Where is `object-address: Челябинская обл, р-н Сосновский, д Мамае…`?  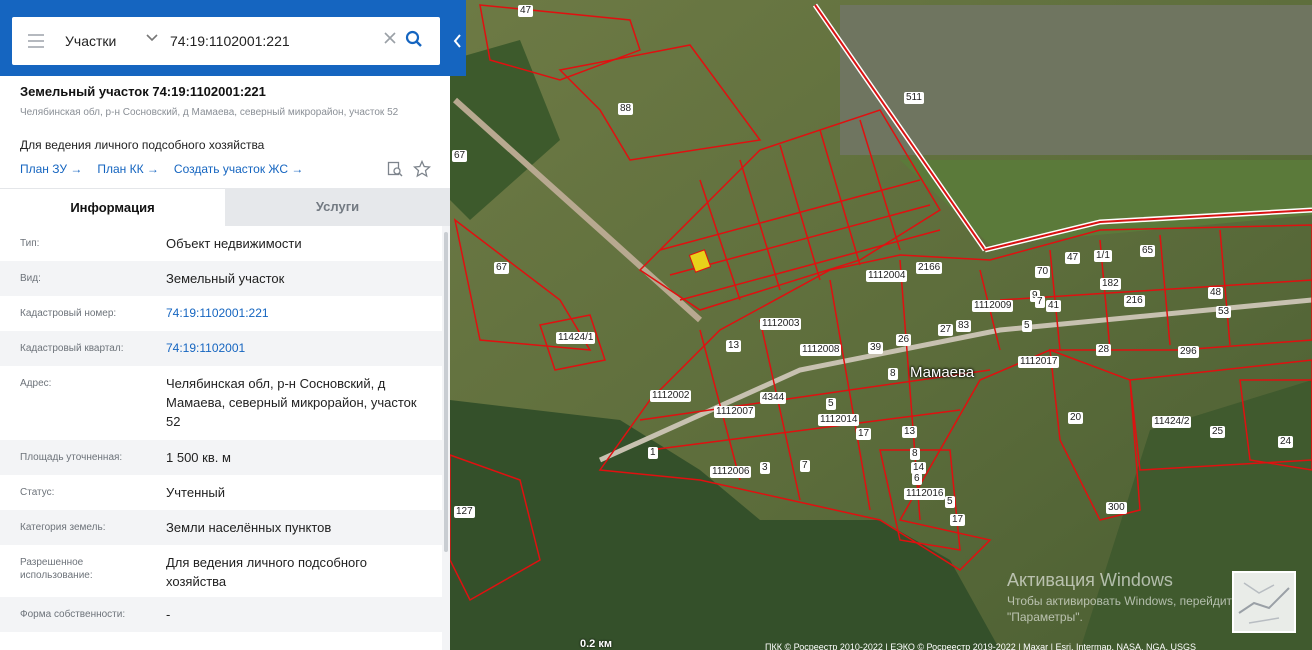 object-address: Челябинская обл, р-н Сосновский, д Мамае… is located at coordinates (209, 112).